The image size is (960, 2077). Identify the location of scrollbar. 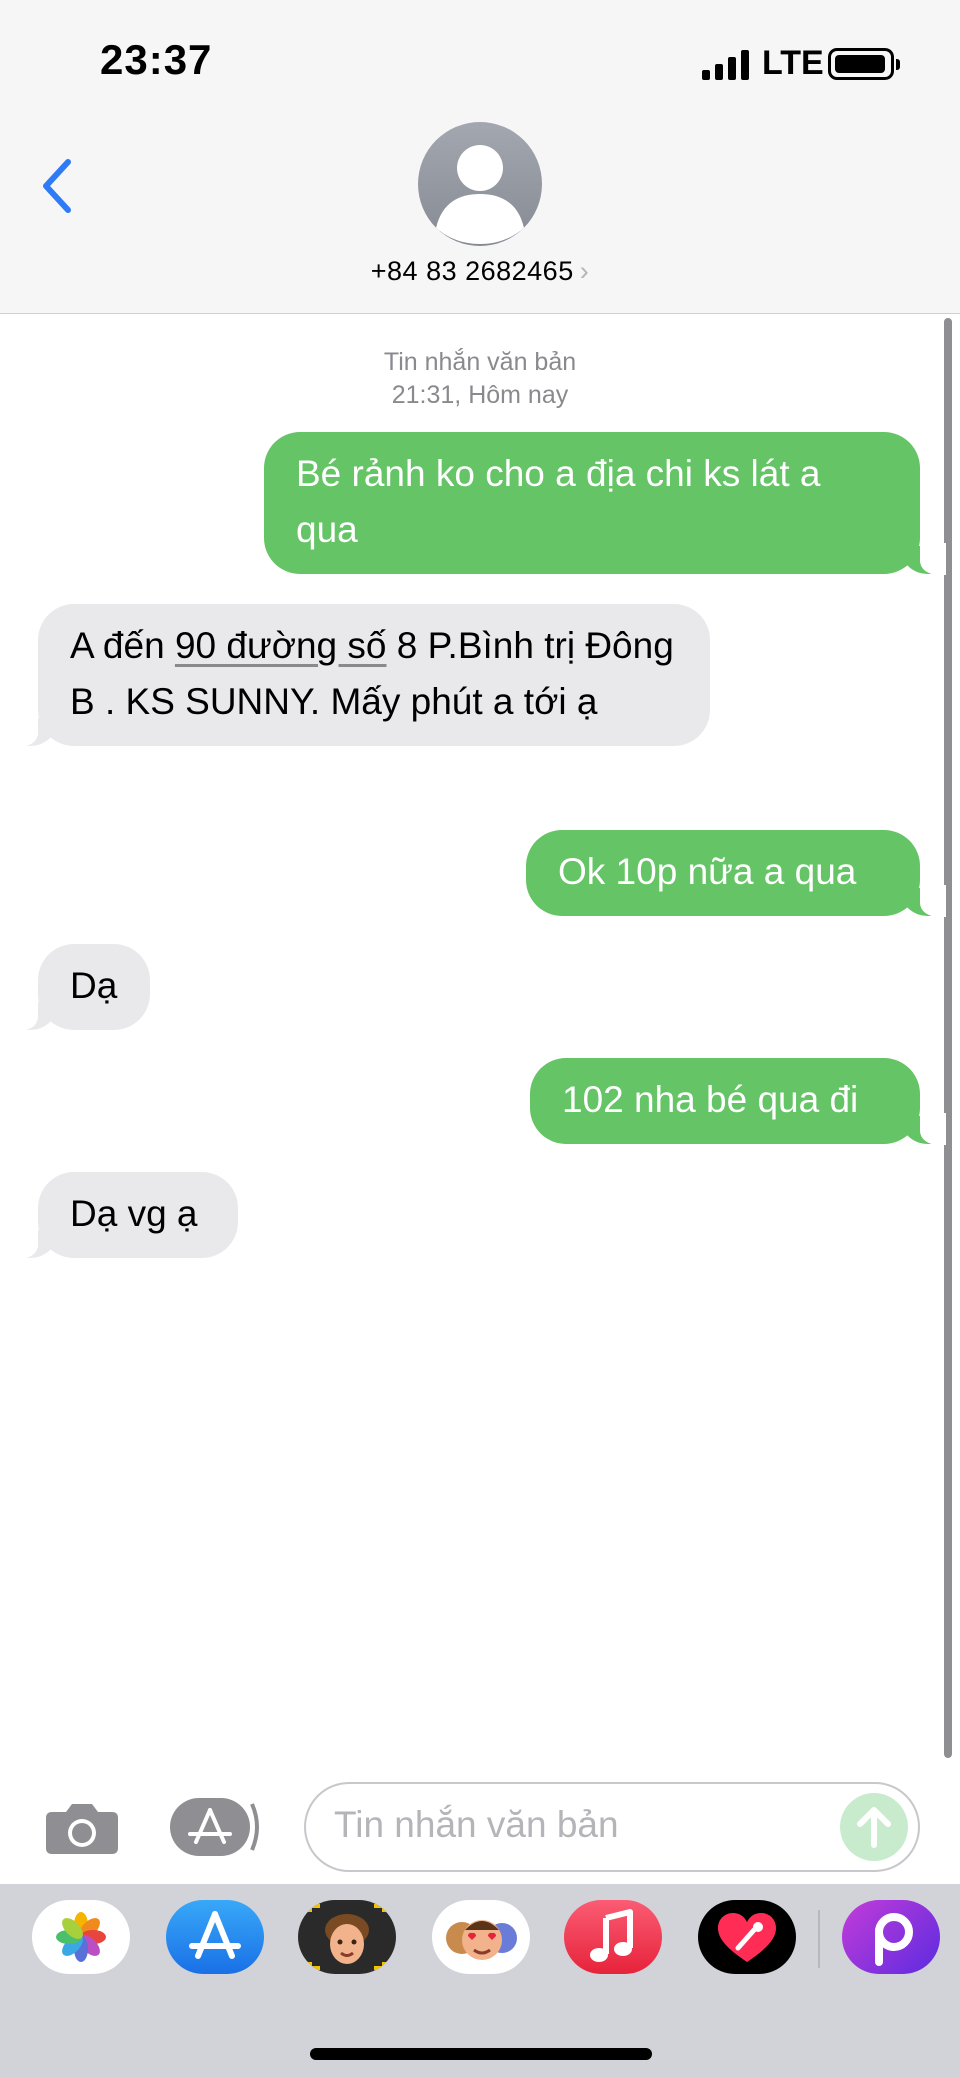
(948, 1038).